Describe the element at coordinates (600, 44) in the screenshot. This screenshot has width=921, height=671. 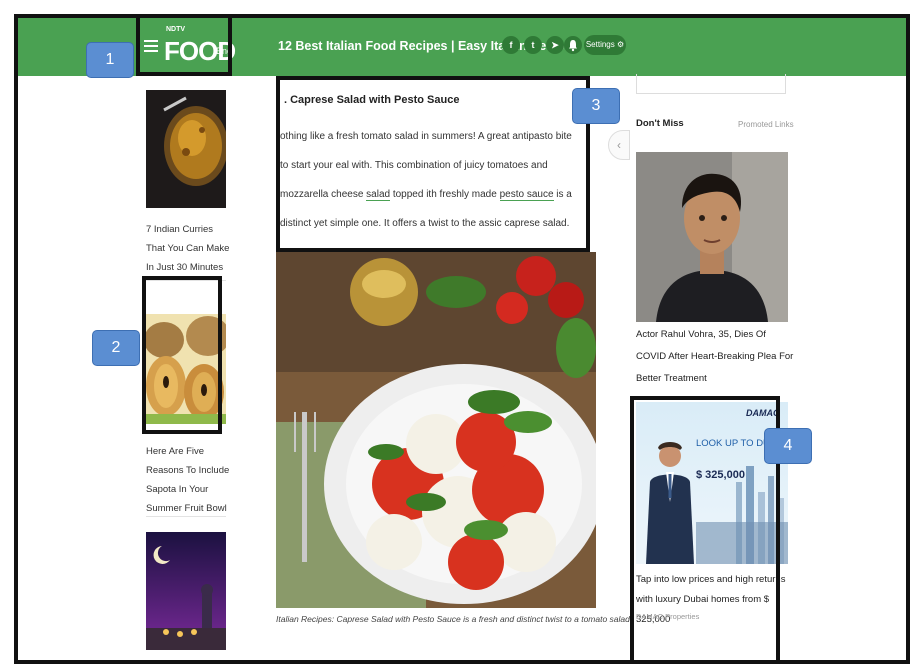
I see `settings-label: Settings` at that location.